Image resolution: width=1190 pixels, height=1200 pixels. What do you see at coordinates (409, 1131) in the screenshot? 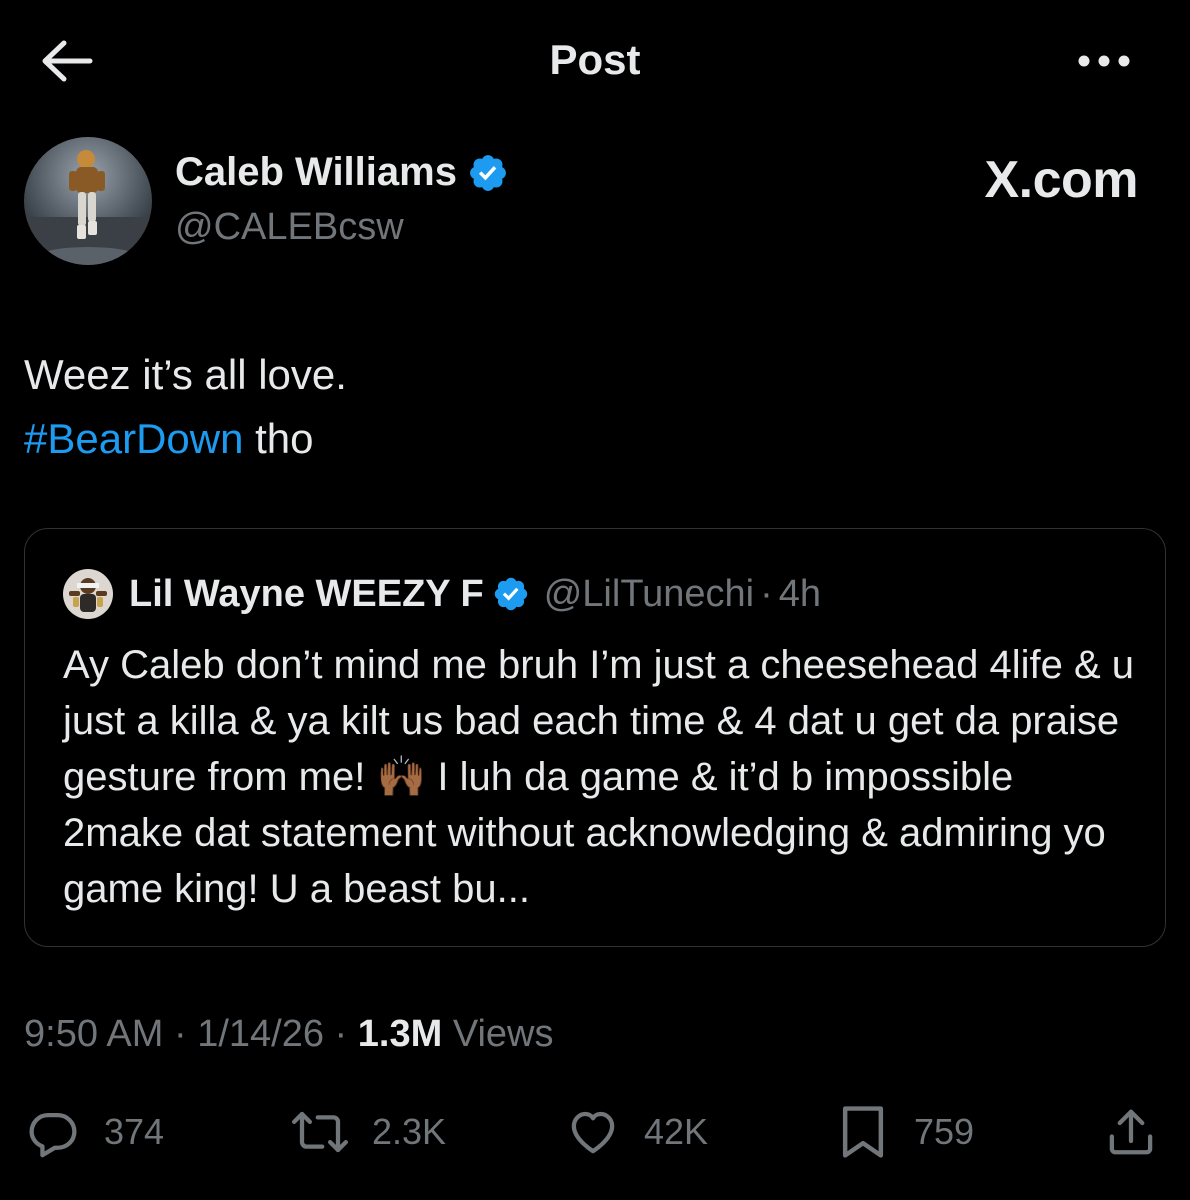
I see `repost-count: 2.3K` at bounding box center [409, 1131].